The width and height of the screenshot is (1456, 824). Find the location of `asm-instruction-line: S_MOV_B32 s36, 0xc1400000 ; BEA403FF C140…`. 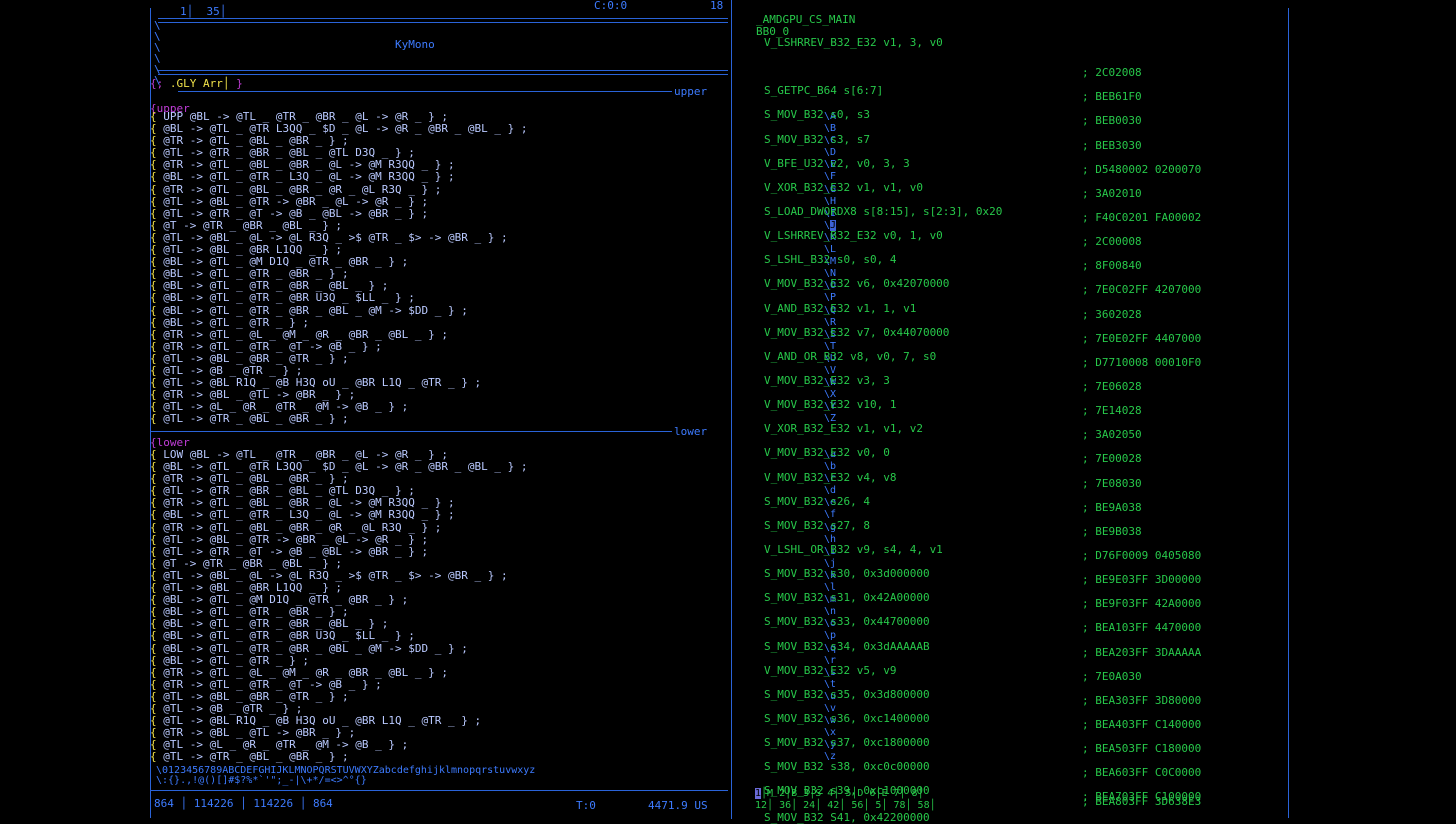

asm-instruction-line: S_MOV_B32 s36, 0xc1400000 ; BEA403FF C140… is located at coordinates (982, 724).